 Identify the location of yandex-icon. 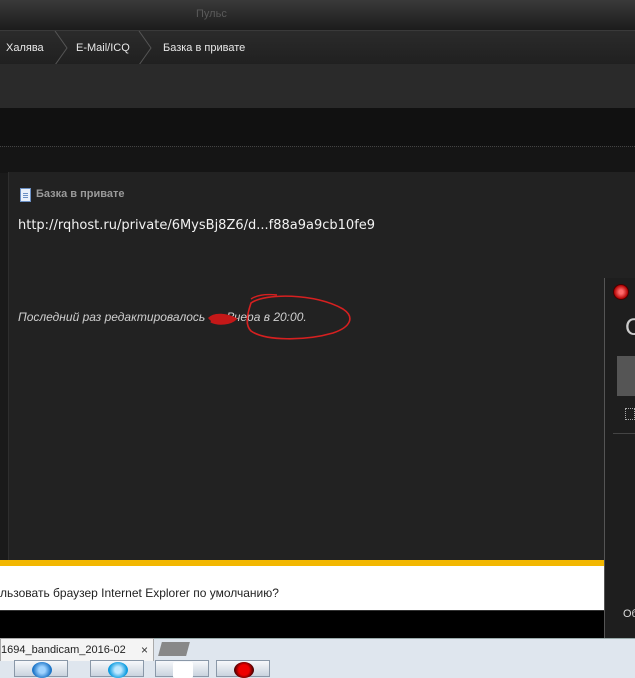
(183, 670).